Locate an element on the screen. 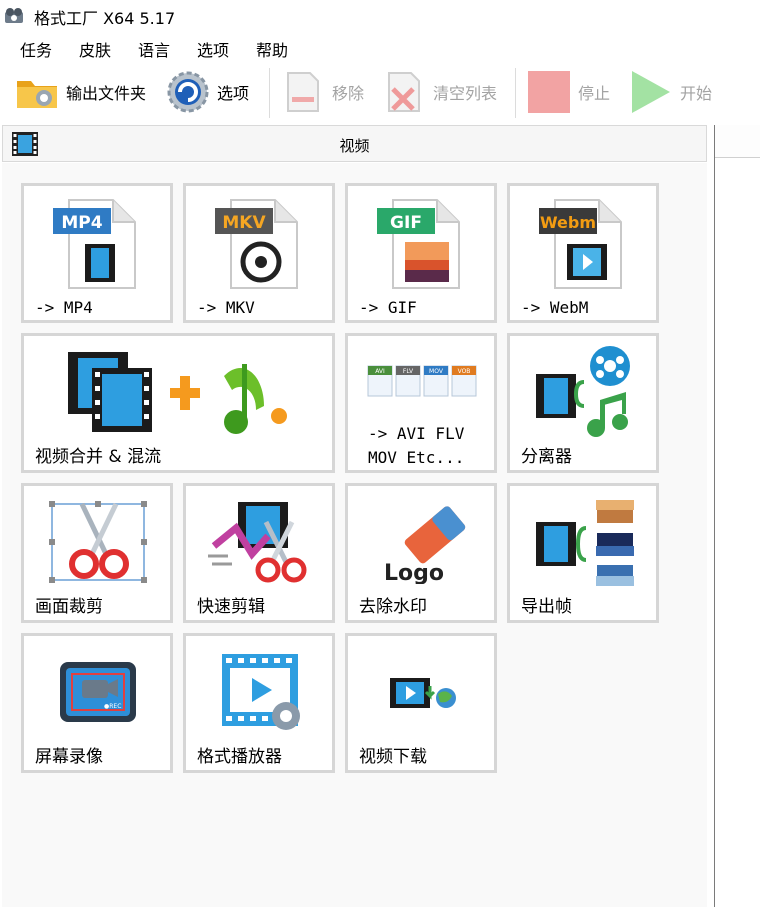 The width and height of the screenshot is (760, 907). logo-text: Logo is located at coordinates (414, 572).